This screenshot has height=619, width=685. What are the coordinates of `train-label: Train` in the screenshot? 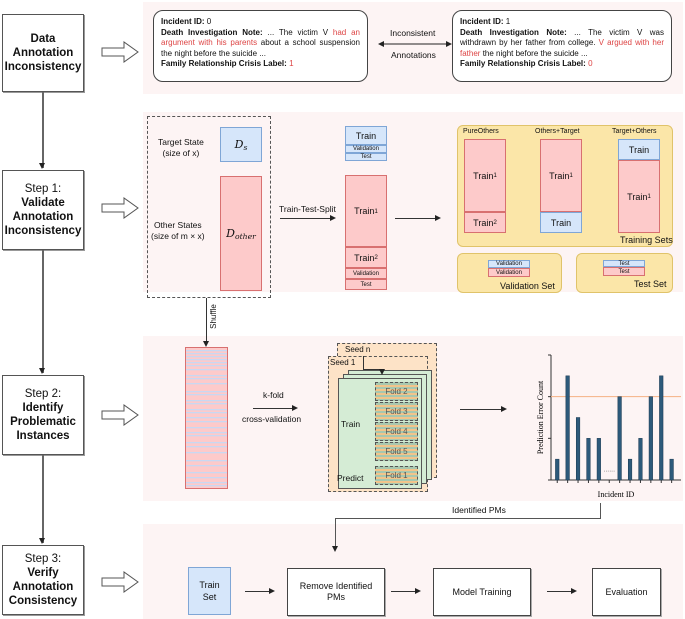 It's located at (351, 424).